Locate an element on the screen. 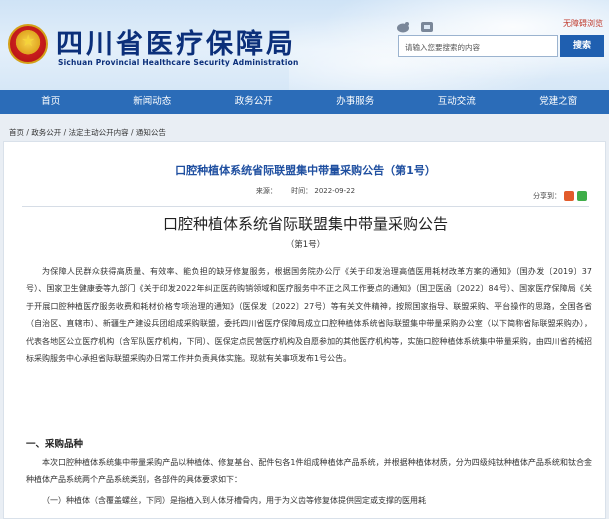  nav-item-news: 新闻动态 is located at coordinates (153, 102).